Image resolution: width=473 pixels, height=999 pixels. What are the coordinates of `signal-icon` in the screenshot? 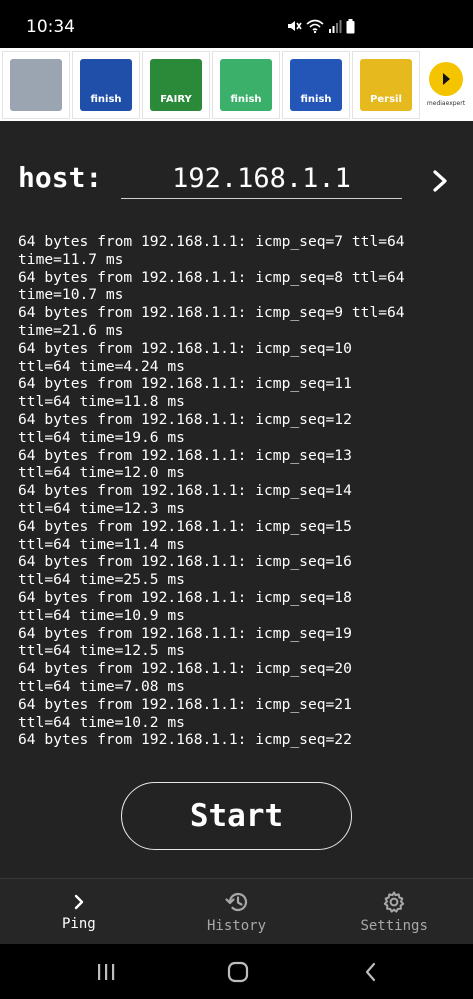 It's located at (335, 26).